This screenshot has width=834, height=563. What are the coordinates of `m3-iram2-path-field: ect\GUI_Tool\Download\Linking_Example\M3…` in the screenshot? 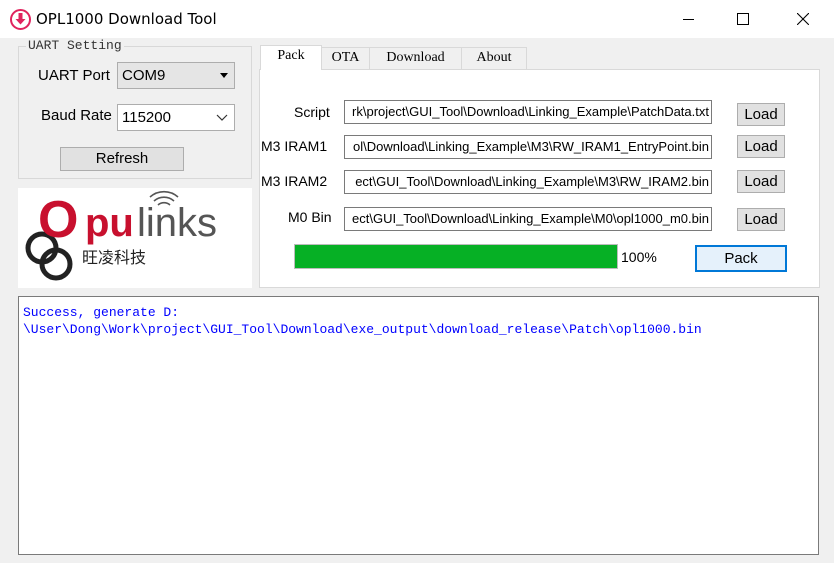 It's located at (528, 182).